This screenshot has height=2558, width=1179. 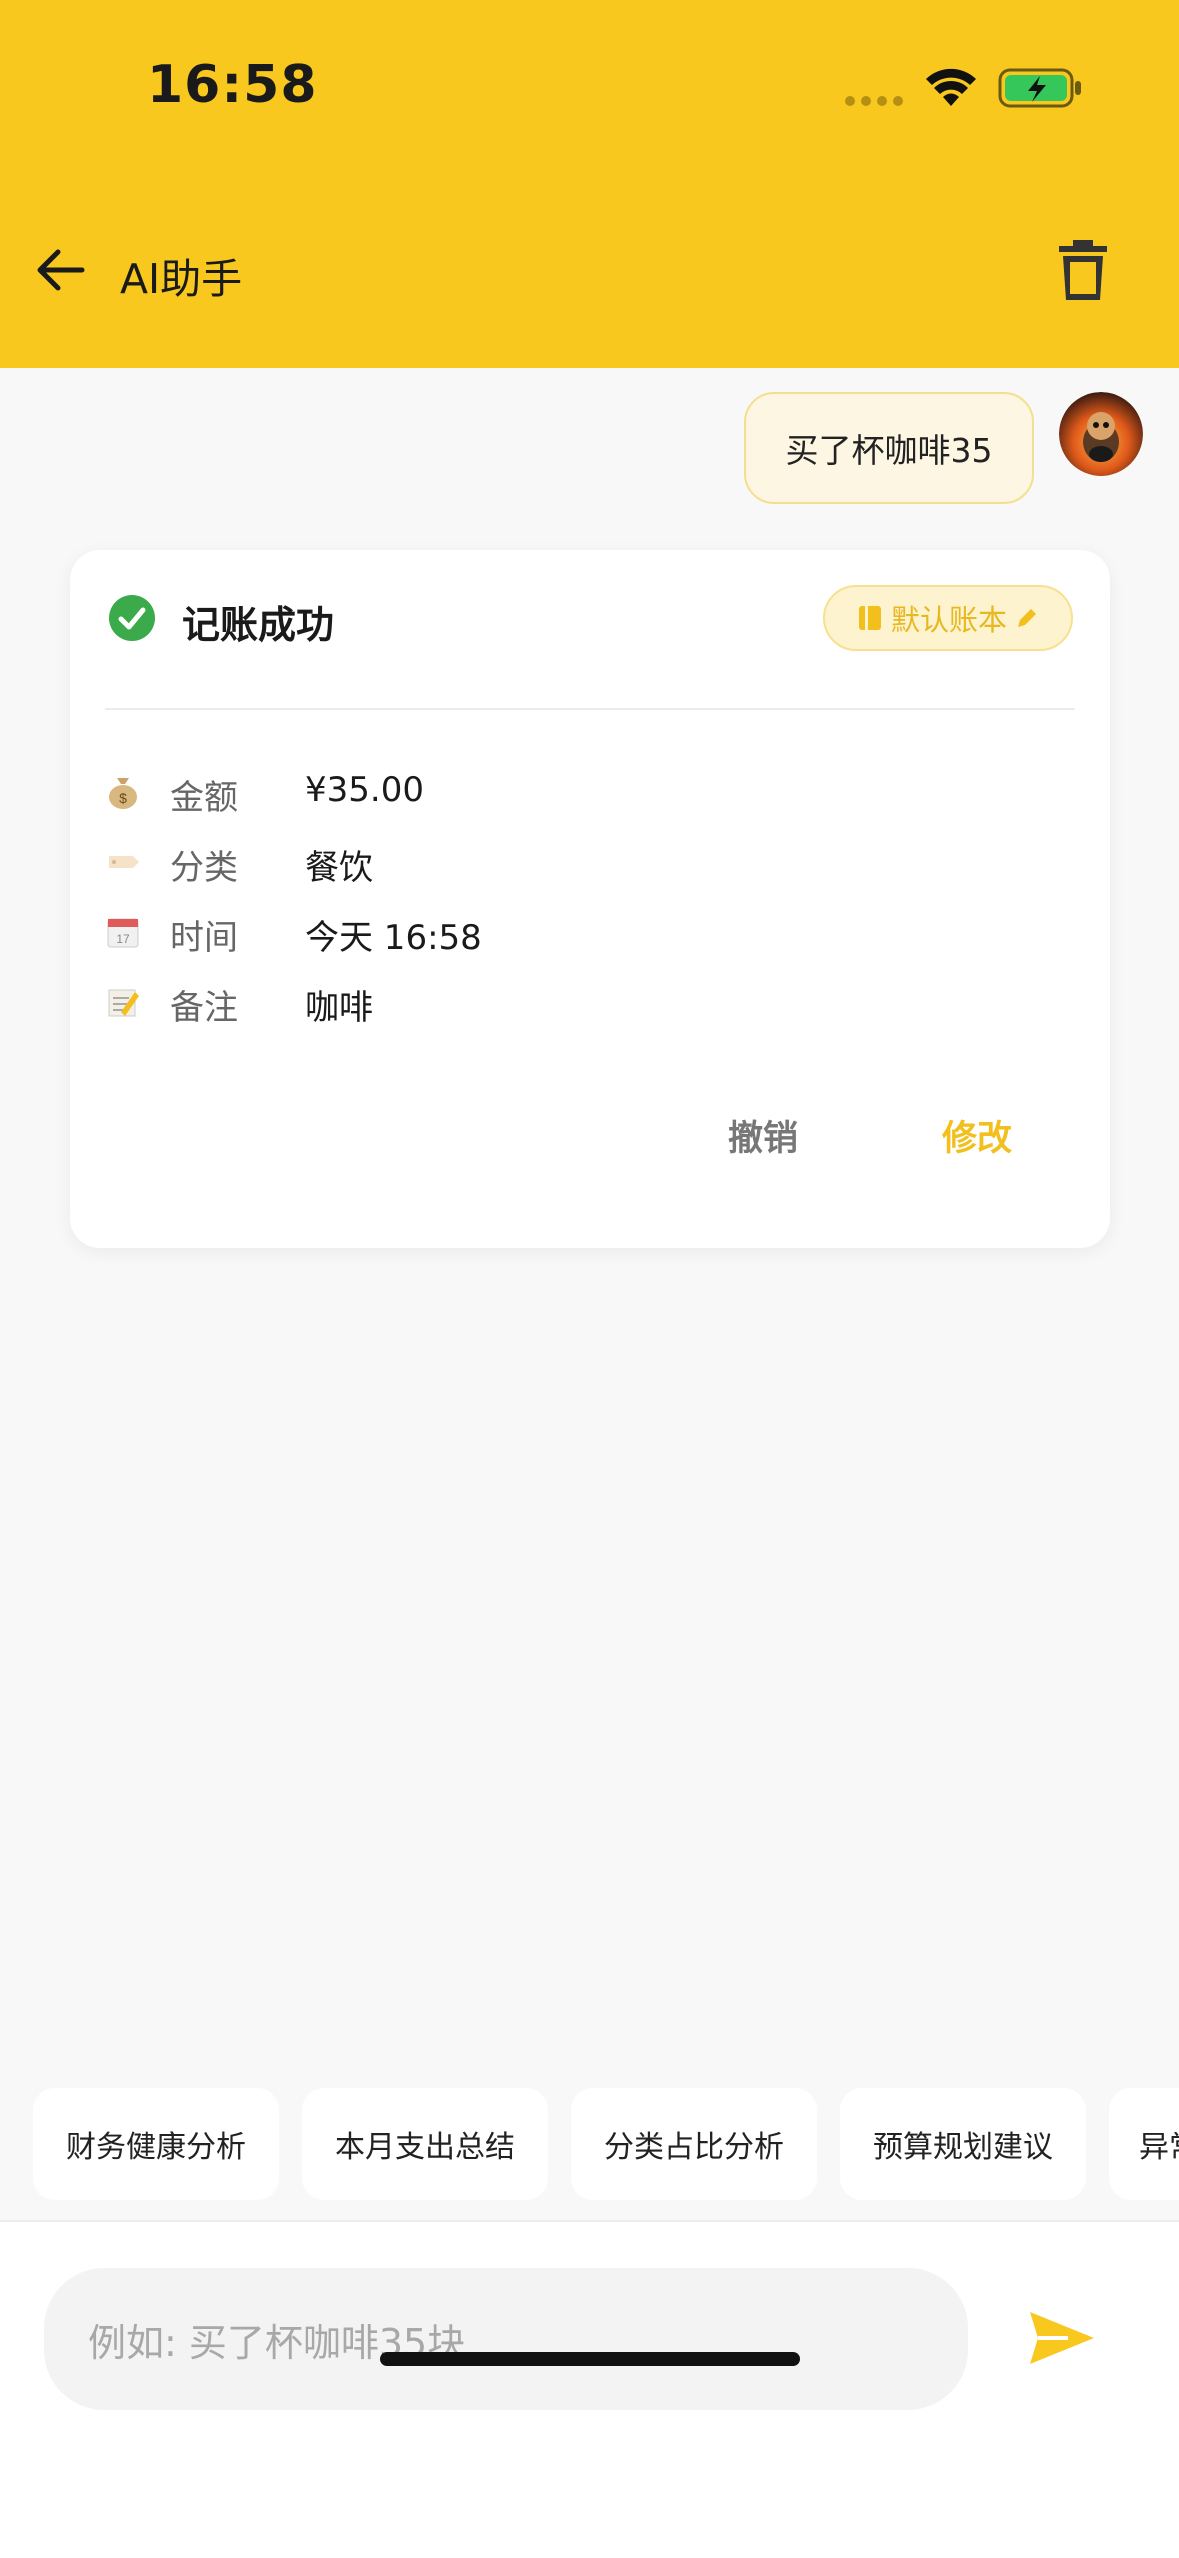 I want to click on user-avatar, so click(x=1101, y=434).